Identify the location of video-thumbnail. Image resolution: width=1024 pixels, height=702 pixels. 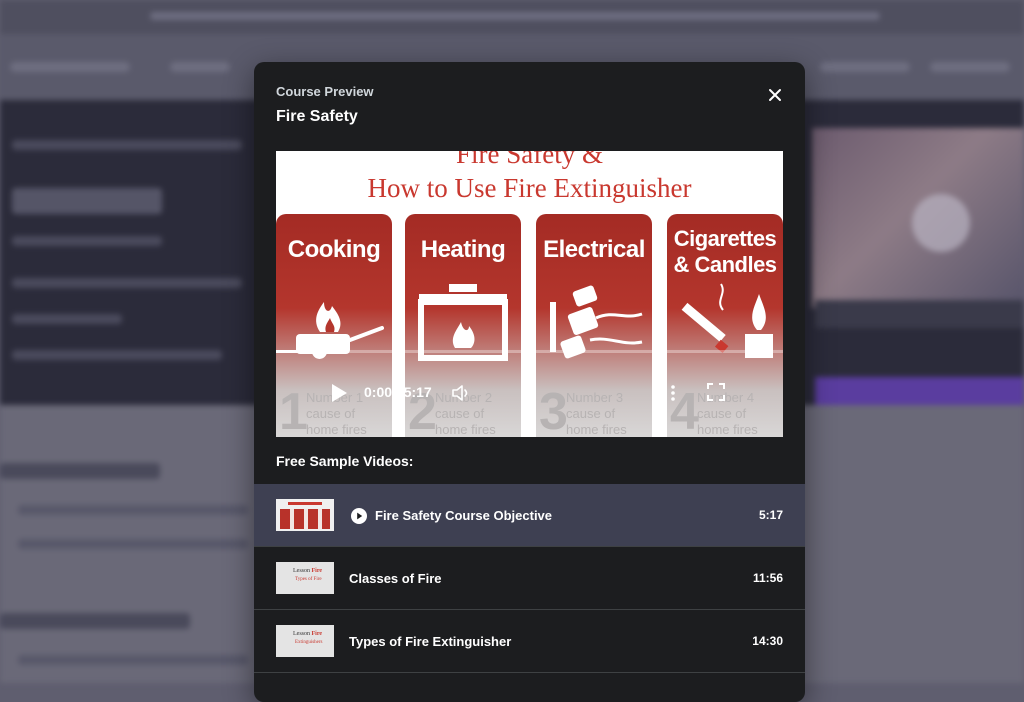
(305, 515).